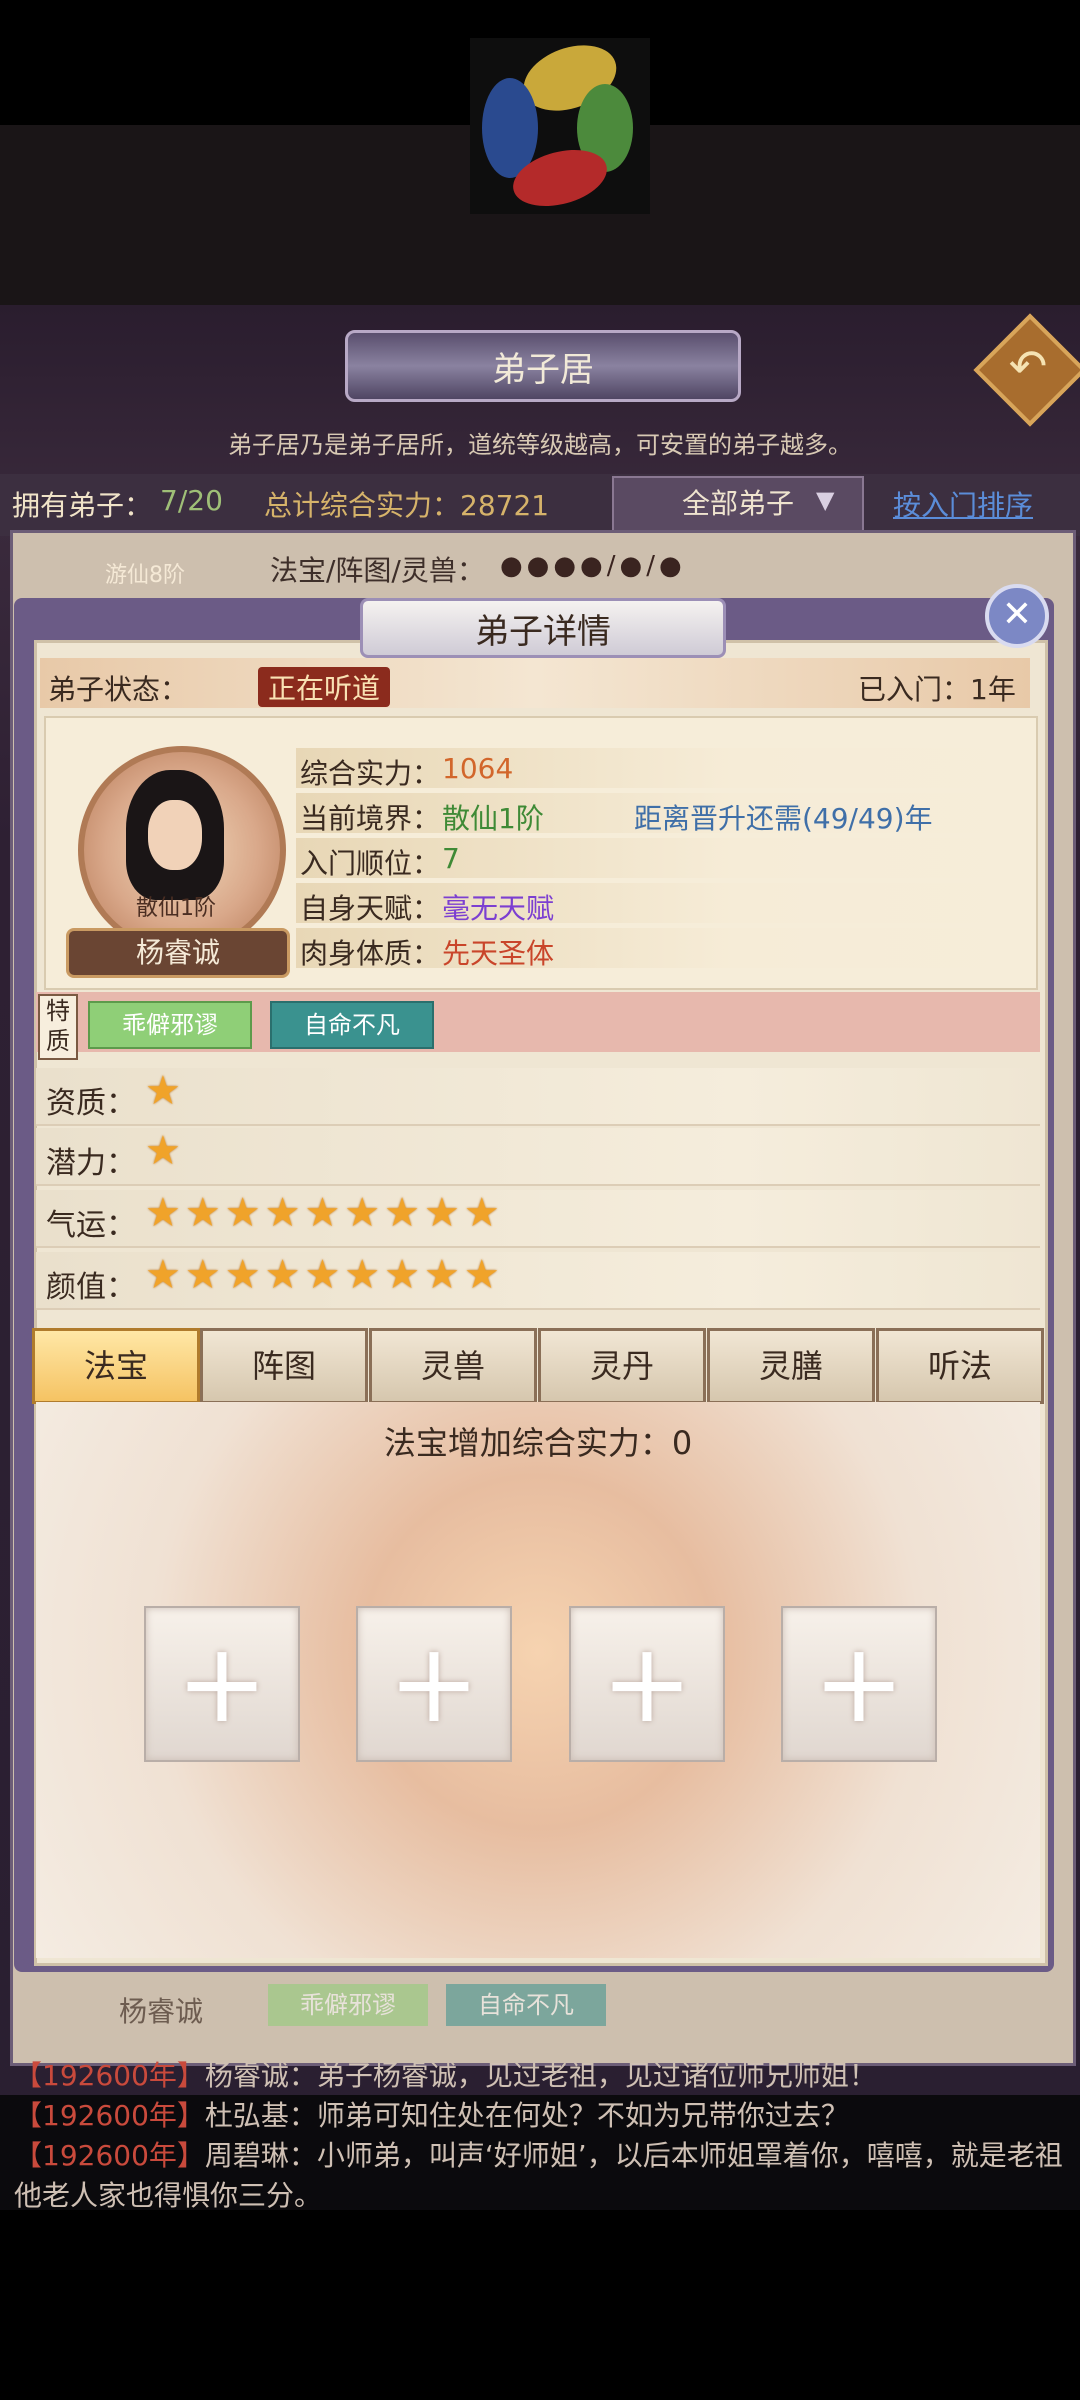  I want to click on trait-tag: 乖僻邪谬, so click(170, 1025).